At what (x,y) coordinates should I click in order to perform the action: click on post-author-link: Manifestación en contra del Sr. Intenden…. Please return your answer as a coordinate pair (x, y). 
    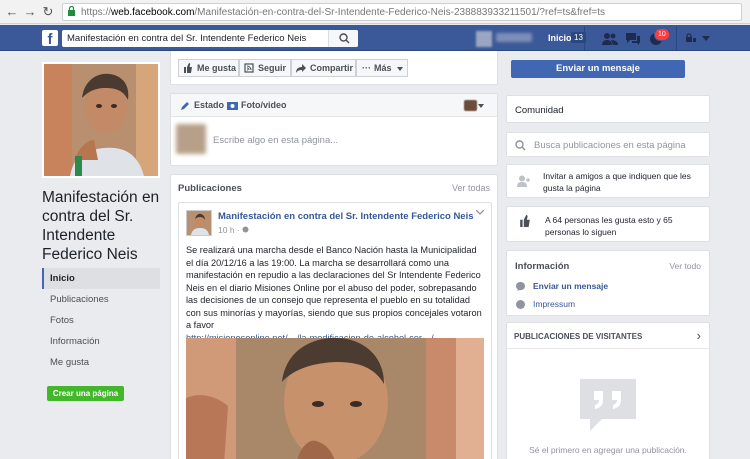
    Looking at the image, I should click on (346, 216).